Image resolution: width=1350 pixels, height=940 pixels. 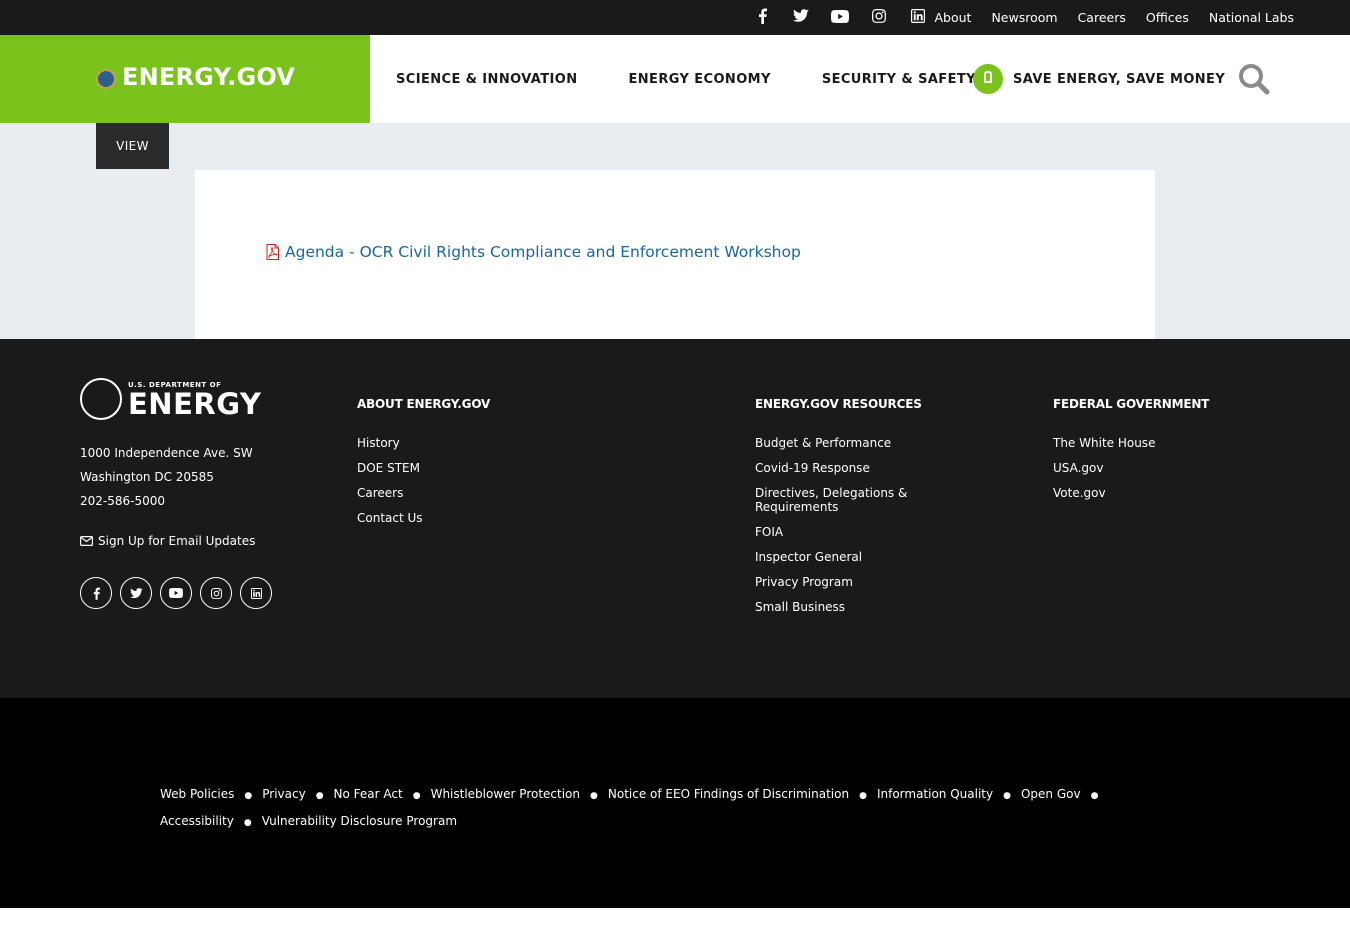 What do you see at coordinates (1051, 794) in the screenshot?
I see `legal-link-open-gov: Open Gov` at bounding box center [1051, 794].